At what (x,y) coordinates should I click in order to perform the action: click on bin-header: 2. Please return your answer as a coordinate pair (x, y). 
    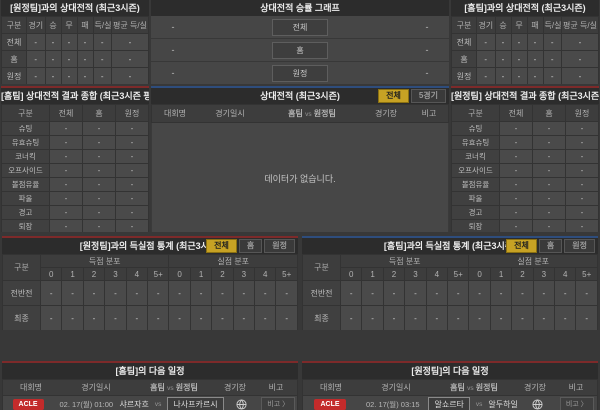
    Looking at the image, I should click on (222, 274).